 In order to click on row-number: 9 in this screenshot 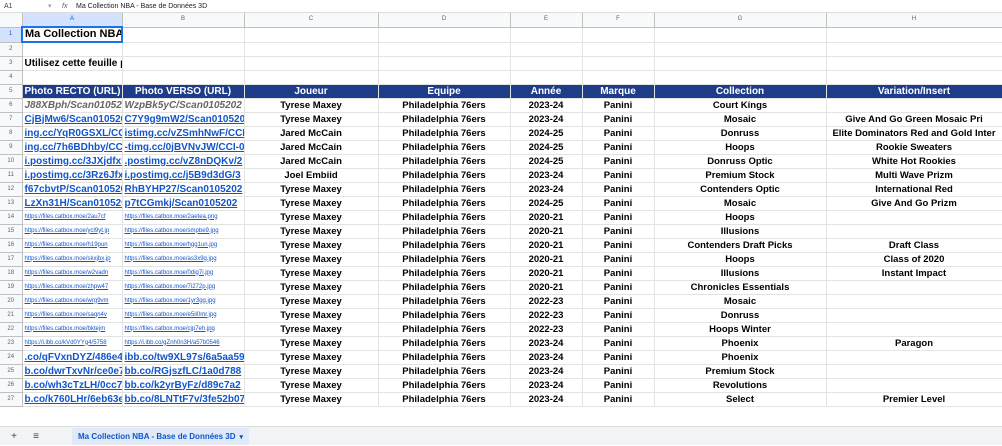, I will do `click(11, 147)`.